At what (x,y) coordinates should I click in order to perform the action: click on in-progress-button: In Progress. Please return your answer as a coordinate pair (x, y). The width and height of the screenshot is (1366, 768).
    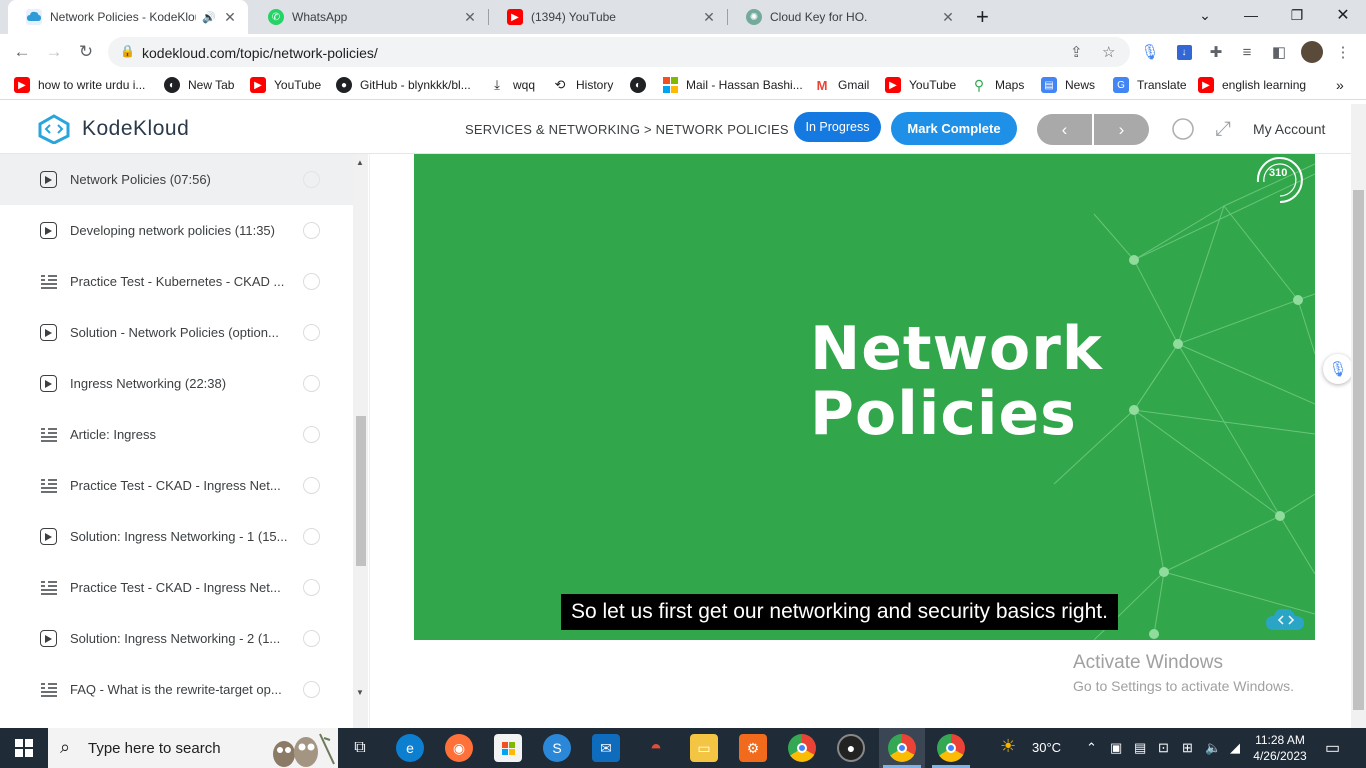
    Looking at the image, I should click on (837, 127).